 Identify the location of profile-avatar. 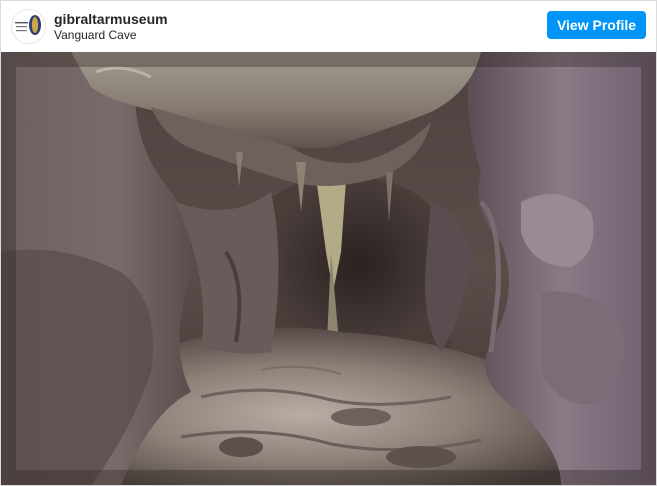
(28, 26).